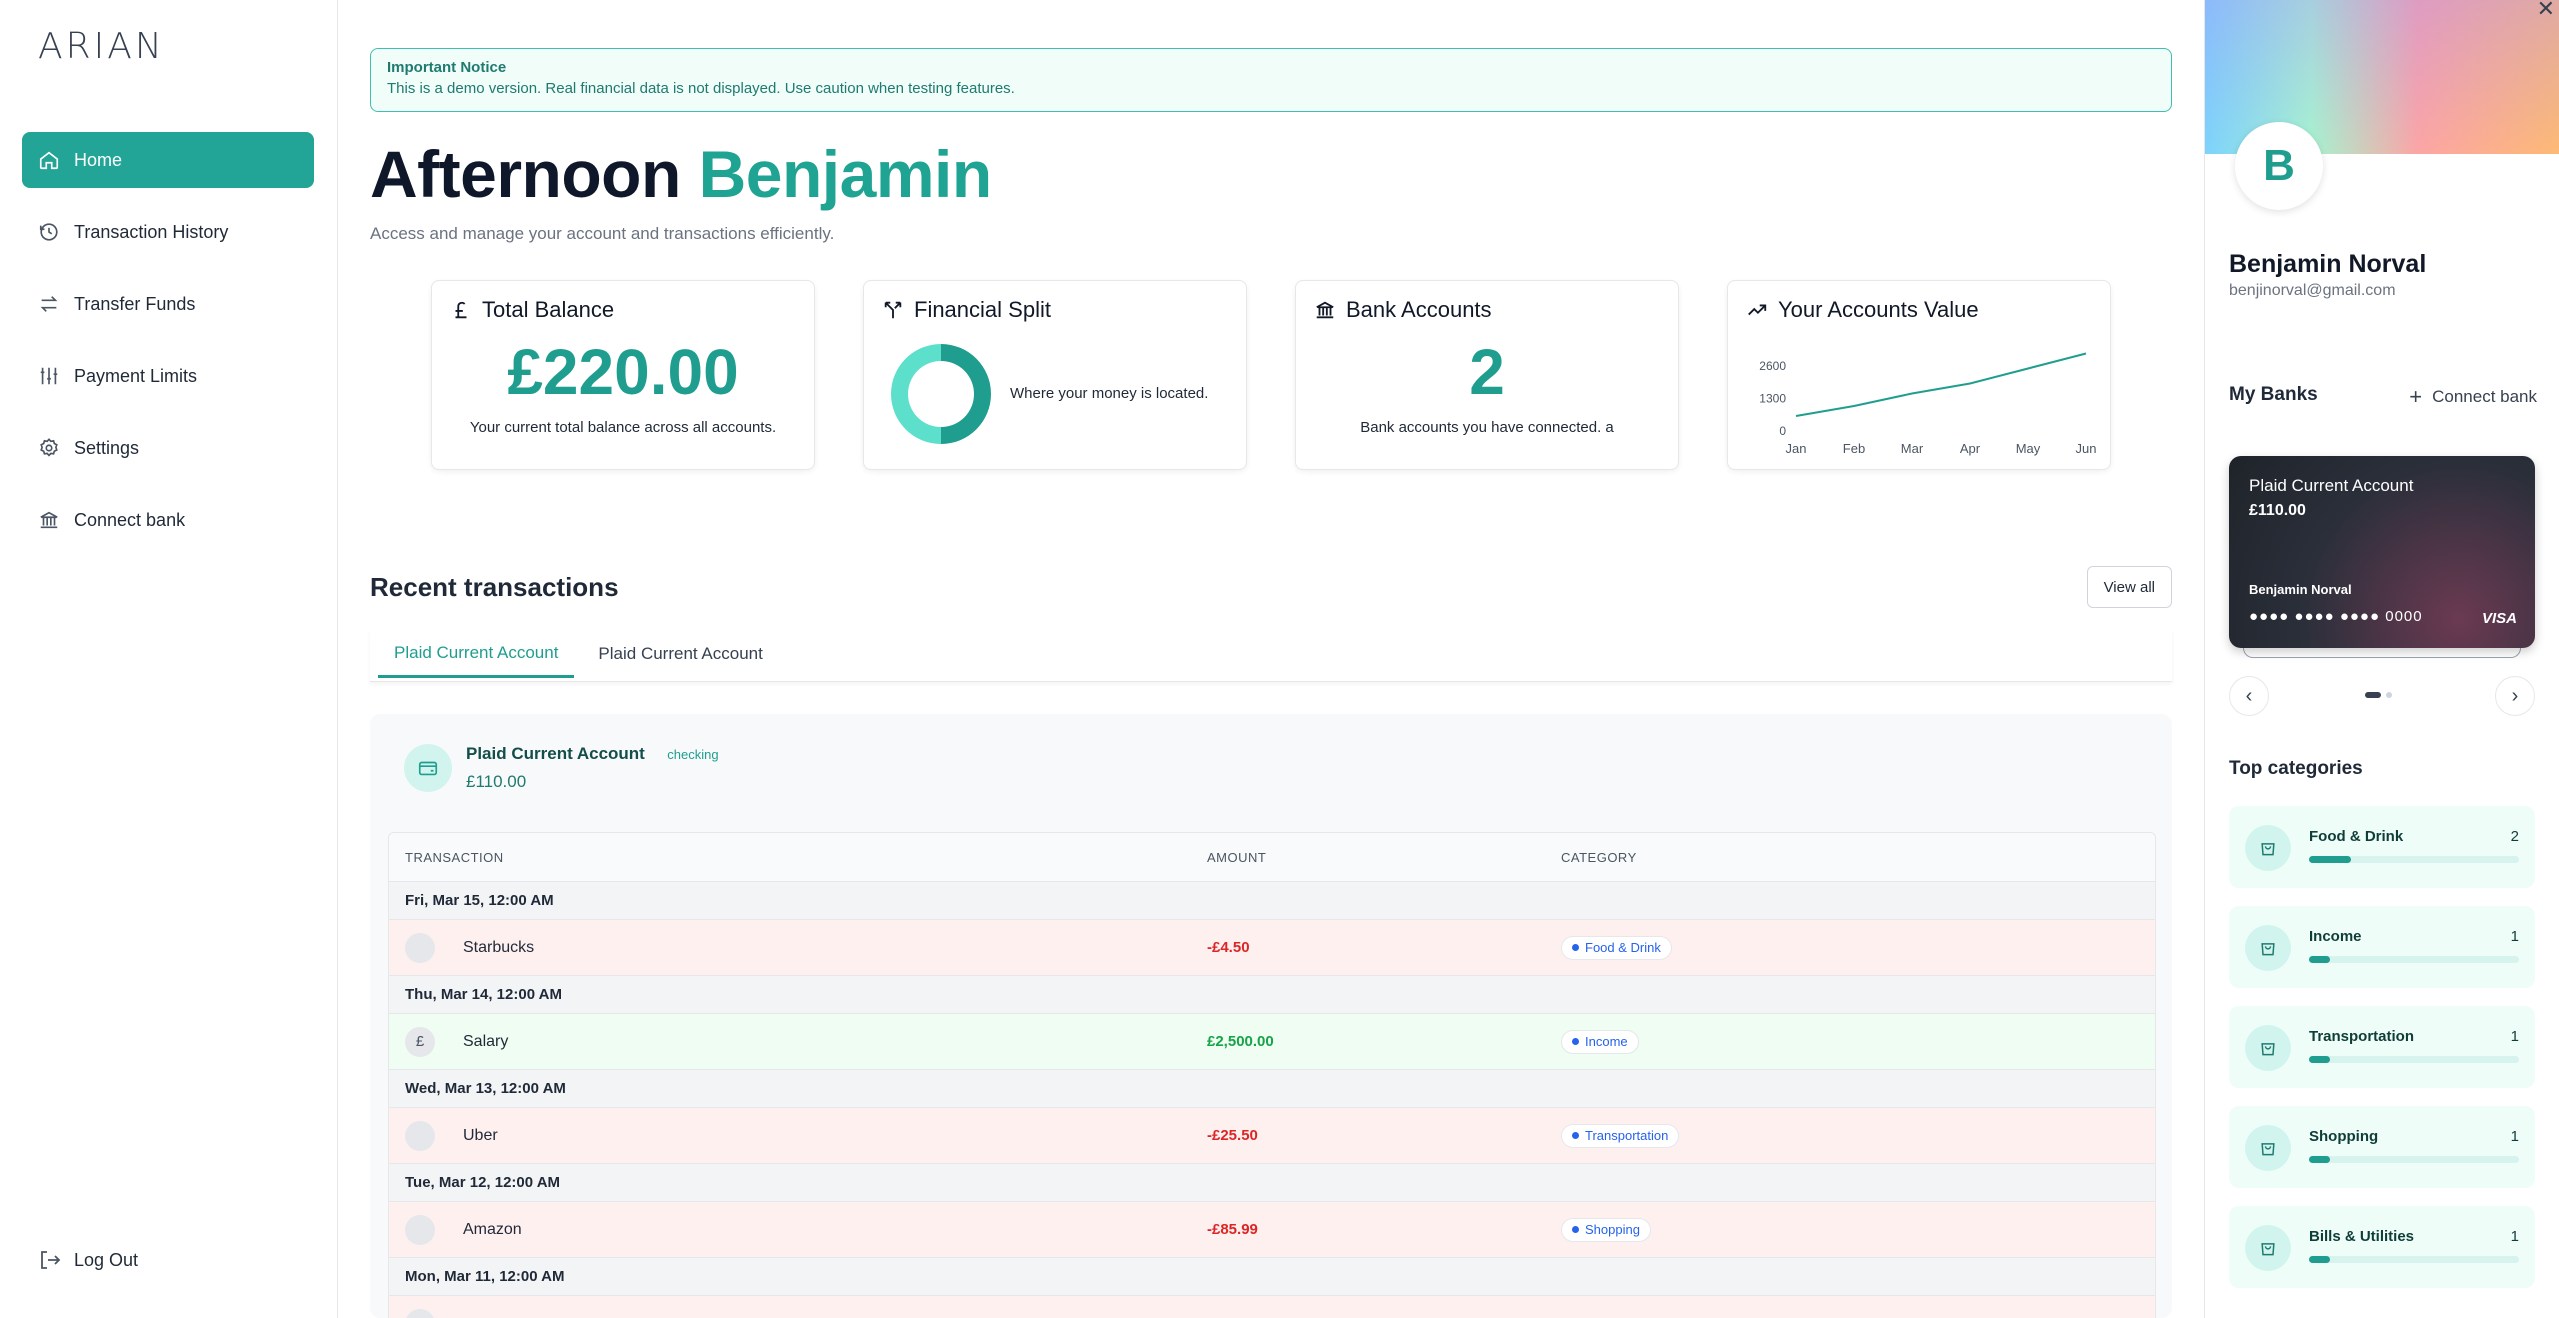 This screenshot has width=2559, height=1318. Describe the element at coordinates (130, 519) in the screenshot. I see `sidebar-item-label: Connect bank` at that location.